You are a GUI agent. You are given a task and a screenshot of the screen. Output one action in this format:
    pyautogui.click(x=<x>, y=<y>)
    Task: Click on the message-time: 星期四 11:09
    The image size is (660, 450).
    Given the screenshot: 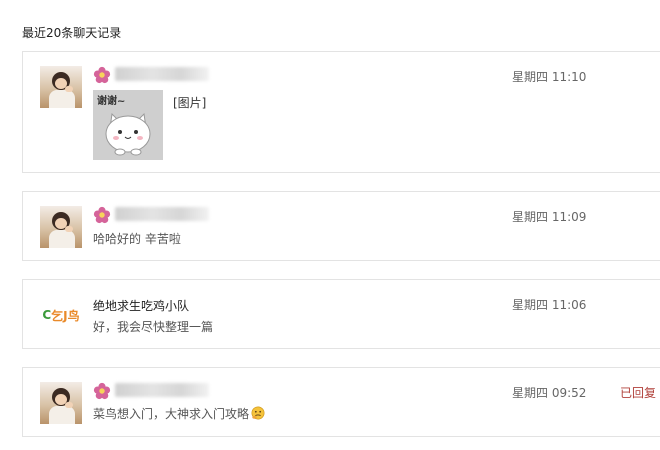 What is the action you would take?
    pyautogui.click(x=549, y=217)
    